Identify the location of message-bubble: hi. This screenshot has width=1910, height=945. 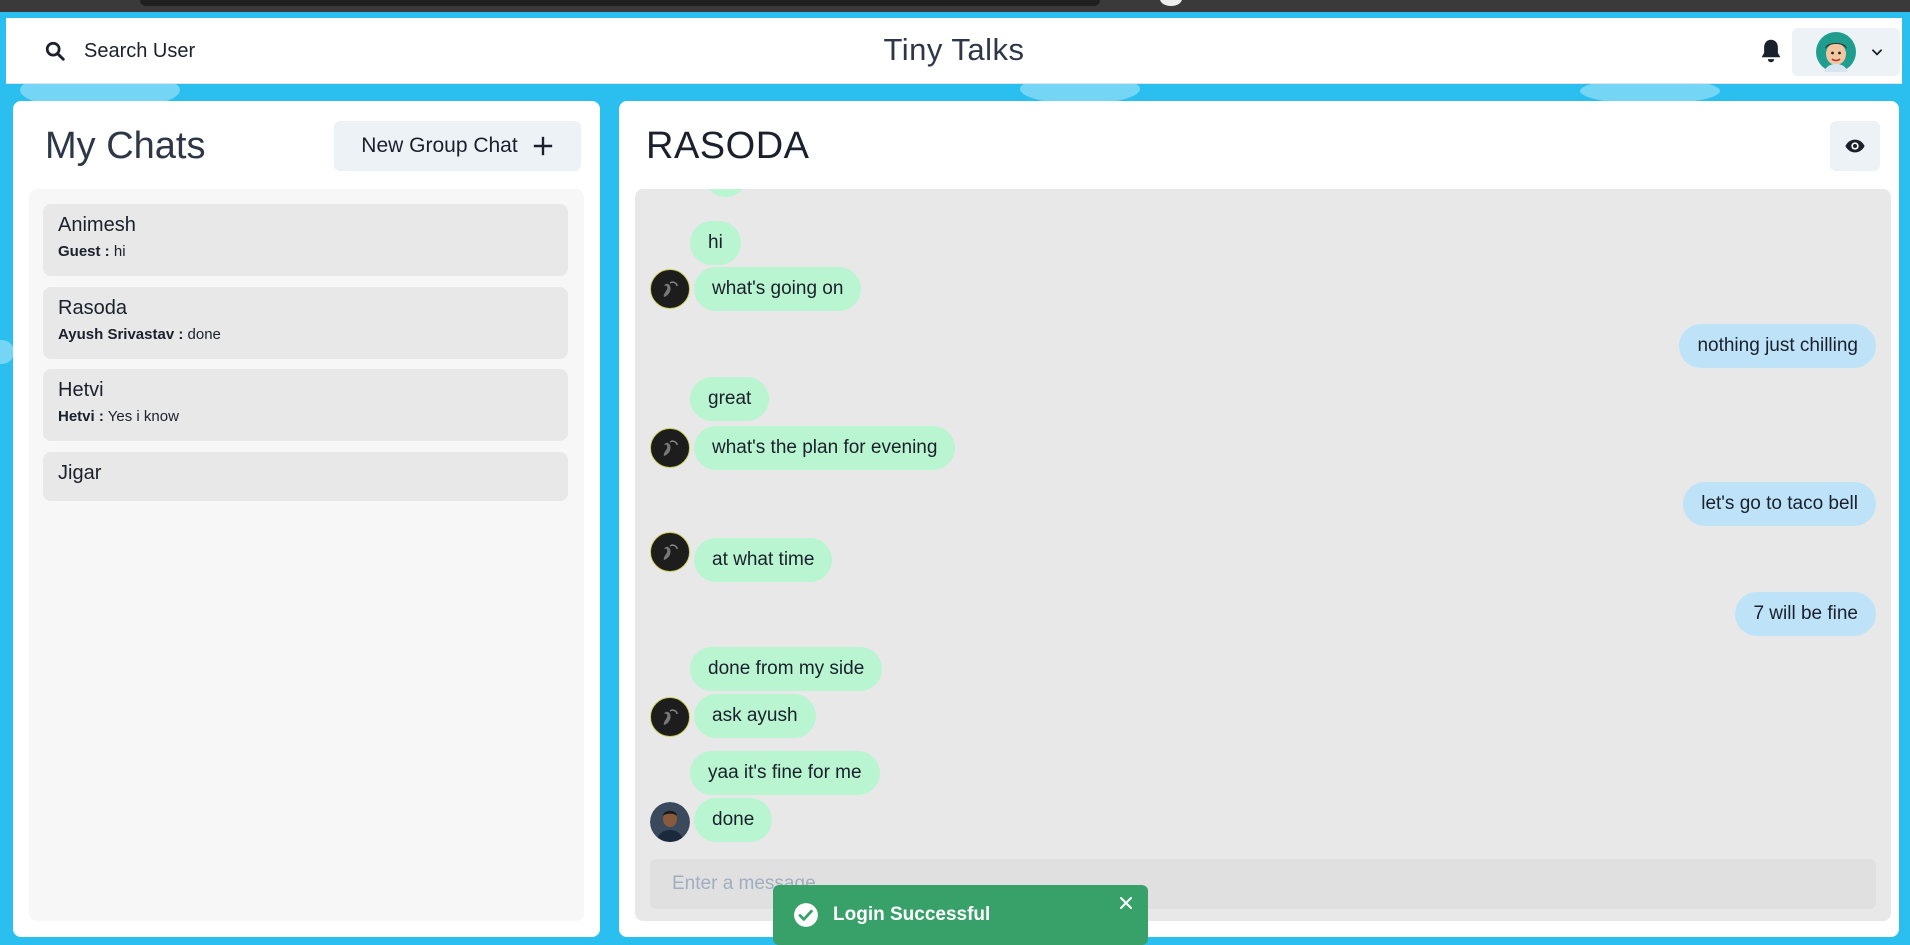
(715, 243).